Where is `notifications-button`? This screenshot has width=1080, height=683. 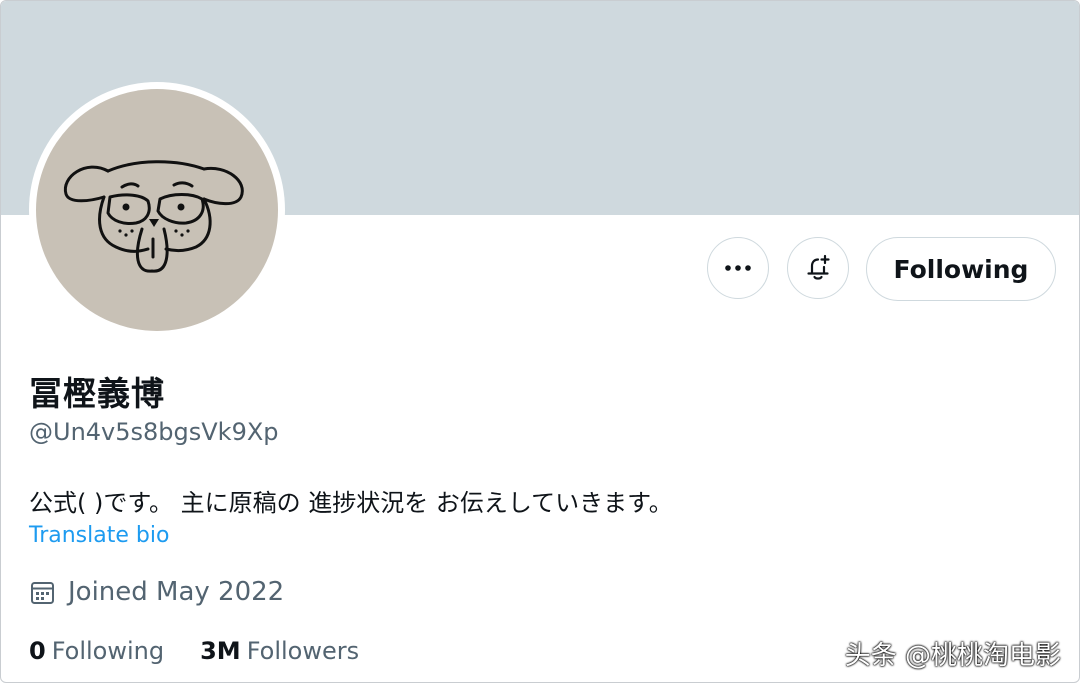
notifications-button is located at coordinates (818, 268).